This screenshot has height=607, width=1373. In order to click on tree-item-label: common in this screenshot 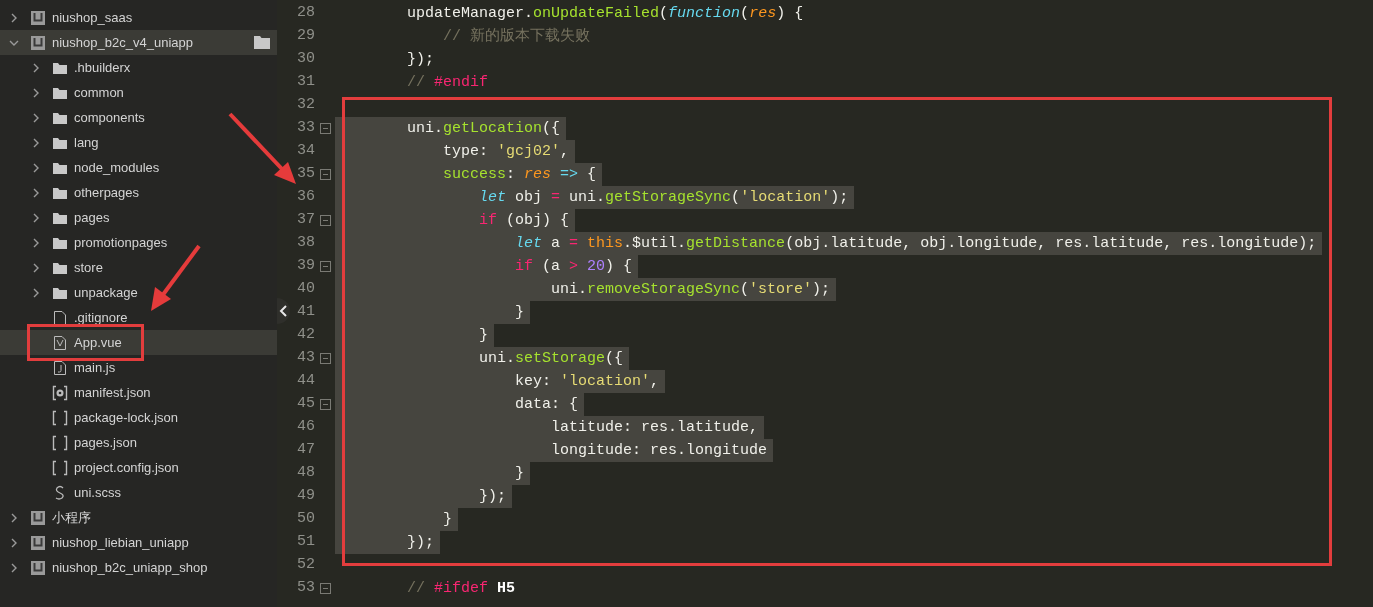, I will do `click(99, 92)`.